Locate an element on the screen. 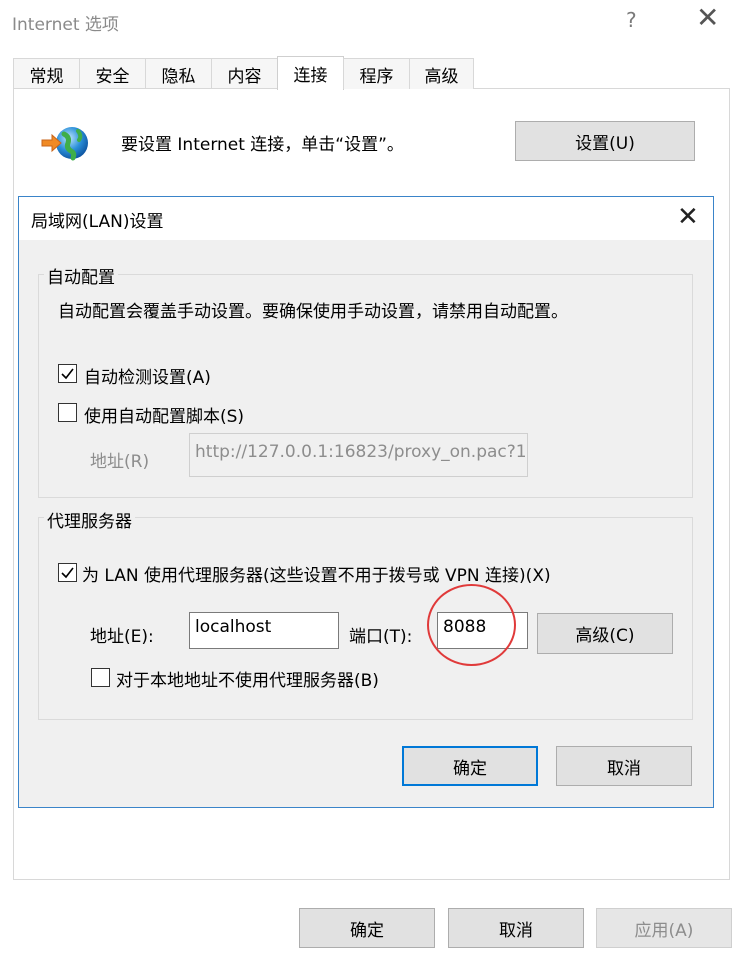  tab-security: 安全 is located at coordinates (112, 73).